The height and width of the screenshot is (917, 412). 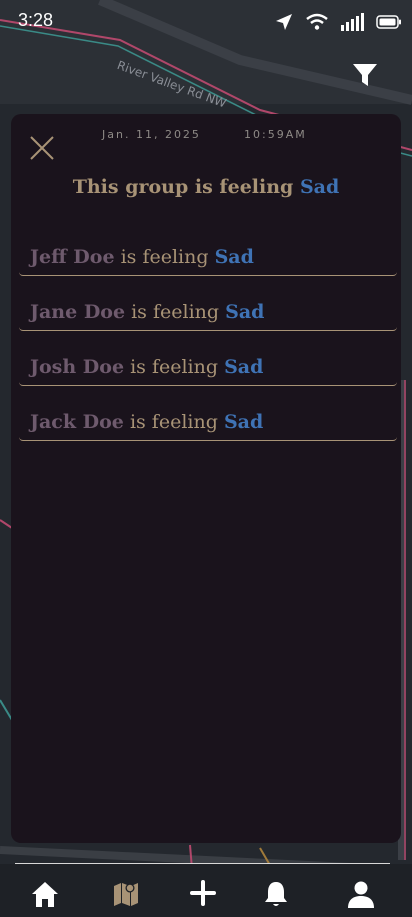 I want to click on member-feeling-row: Jeff Doe is feeling Sad, so click(x=208, y=269).